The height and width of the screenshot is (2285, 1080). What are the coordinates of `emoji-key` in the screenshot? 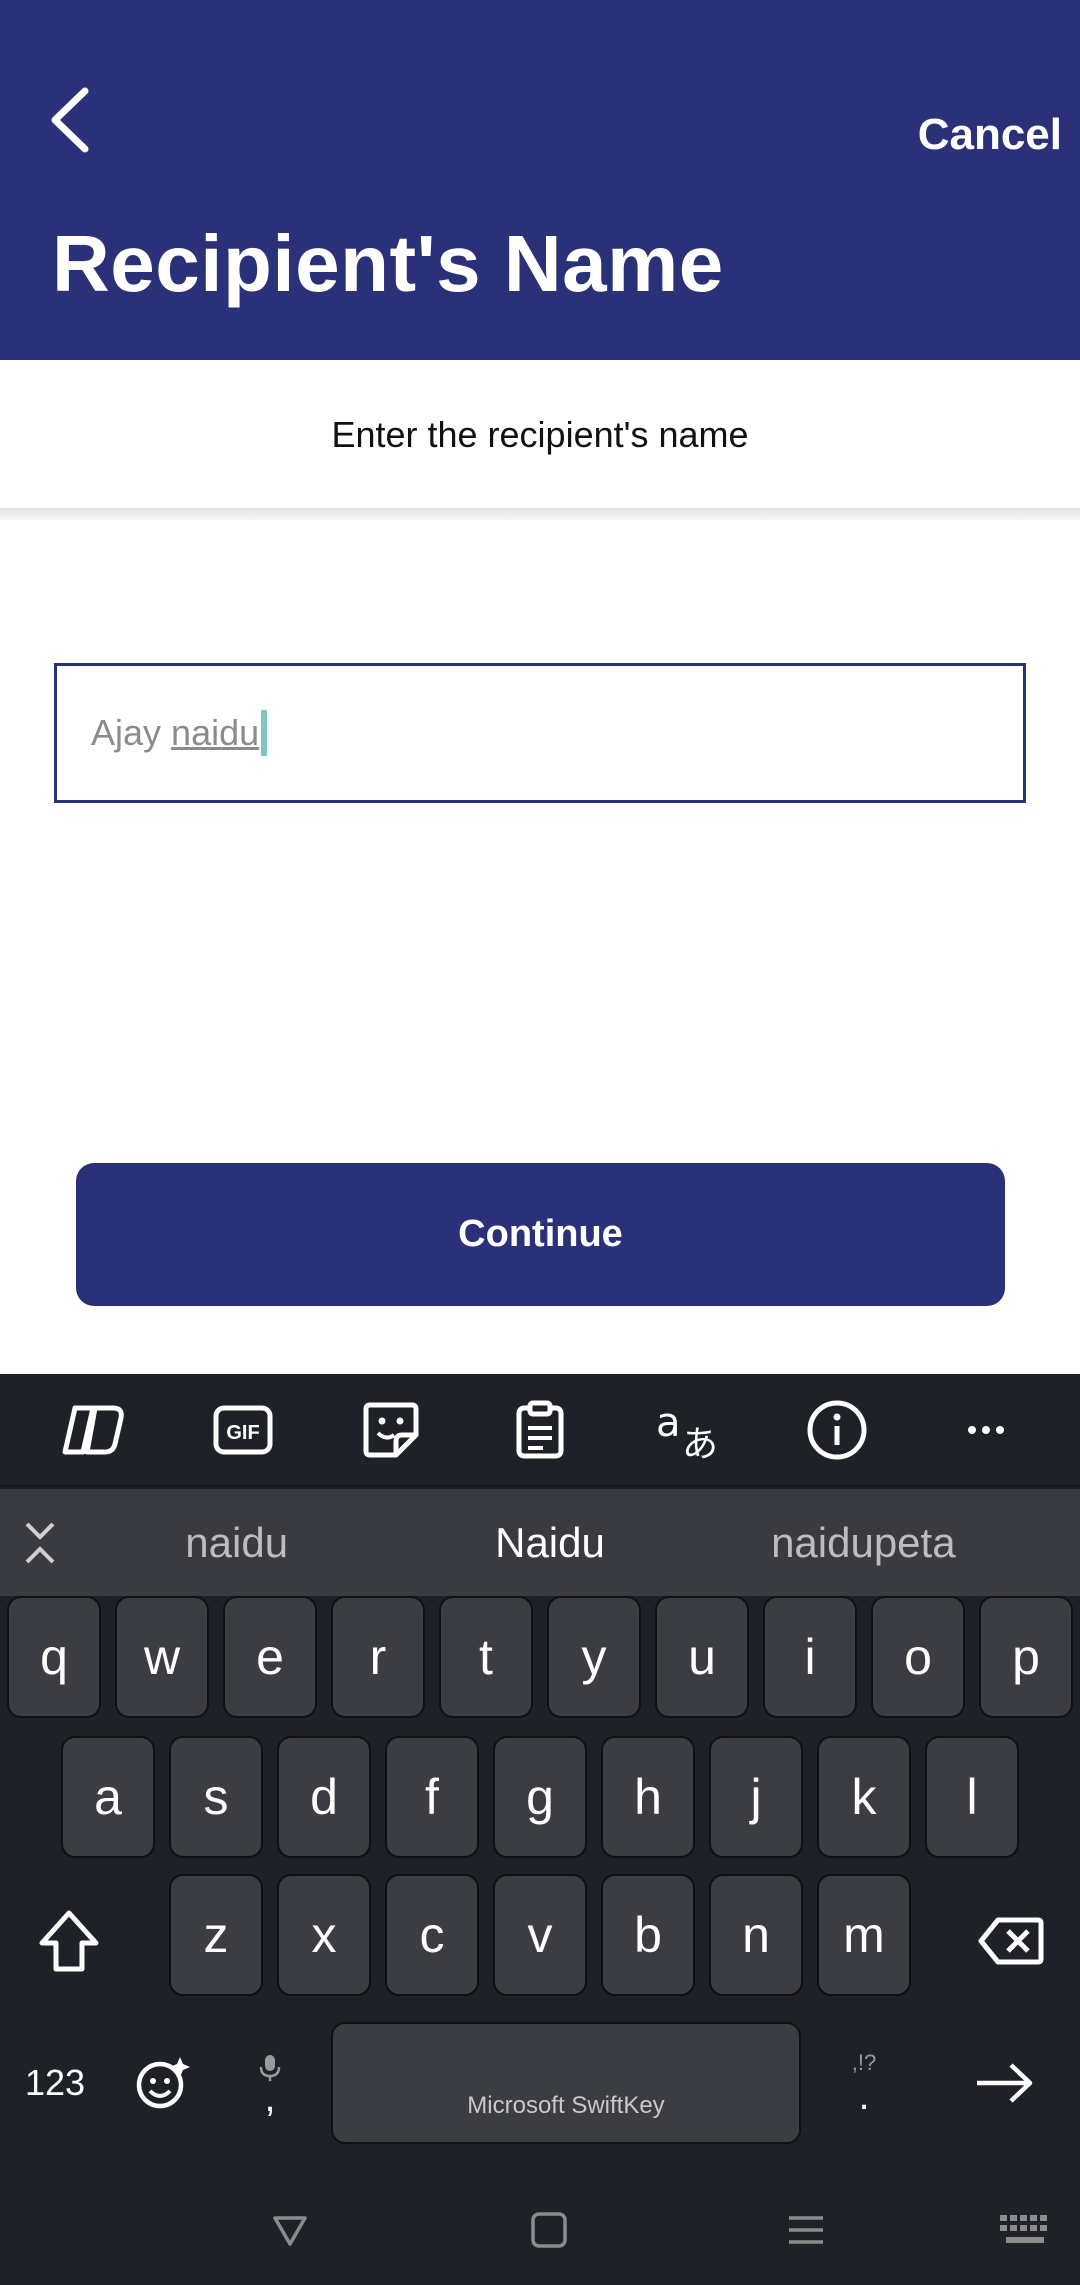 It's located at (162, 2083).